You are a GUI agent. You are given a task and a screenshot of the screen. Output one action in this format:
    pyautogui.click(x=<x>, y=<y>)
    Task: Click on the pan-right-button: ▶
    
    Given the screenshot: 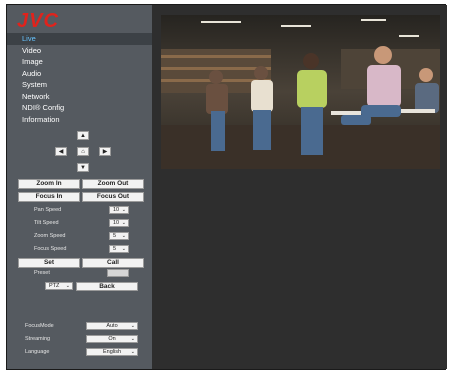 What is the action you would take?
    pyautogui.click(x=105, y=151)
    